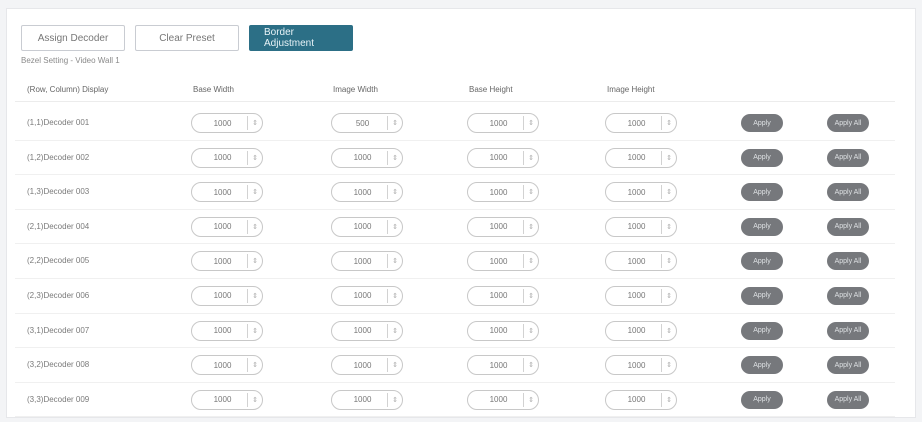 The image size is (922, 422). I want to click on clear-preset-button: Clear Preset, so click(187, 38).